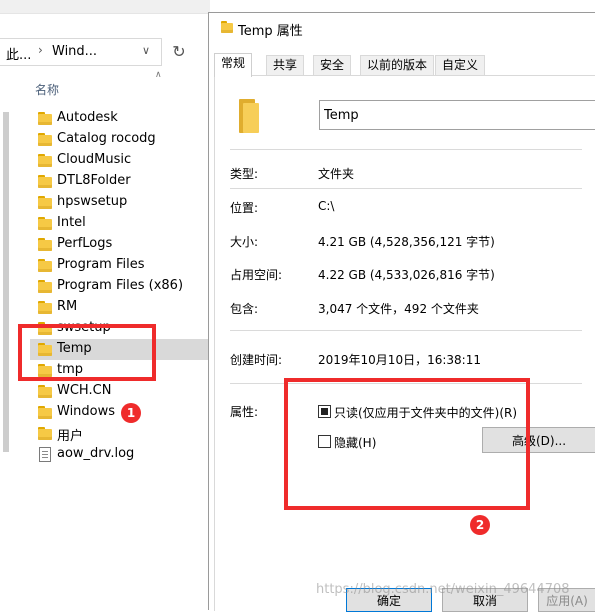  What do you see at coordinates (248, 116) in the screenshot?
I see `folder-icon-large` at bounding box center [248, 116].